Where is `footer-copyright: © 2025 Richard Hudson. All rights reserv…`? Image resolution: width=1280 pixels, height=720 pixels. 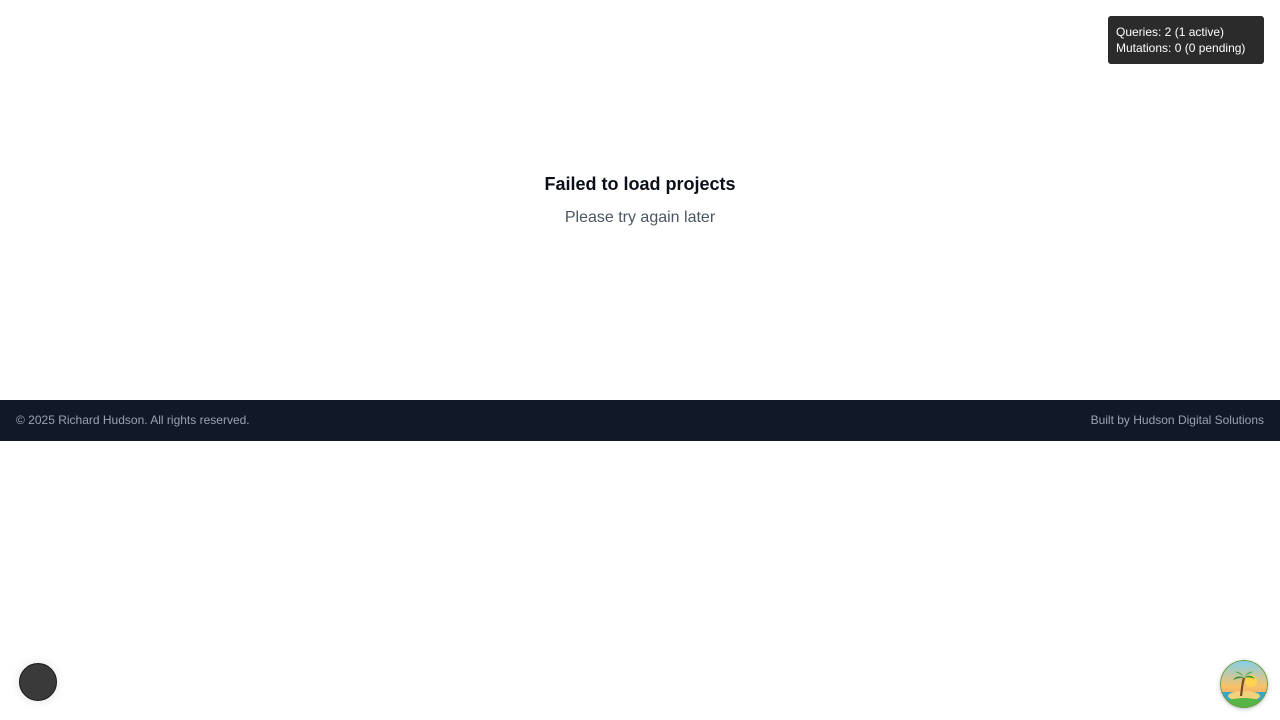
footer-copyright: © 2025 Richard Hudson. All rights reserv… is located at coordinates (133, 420).